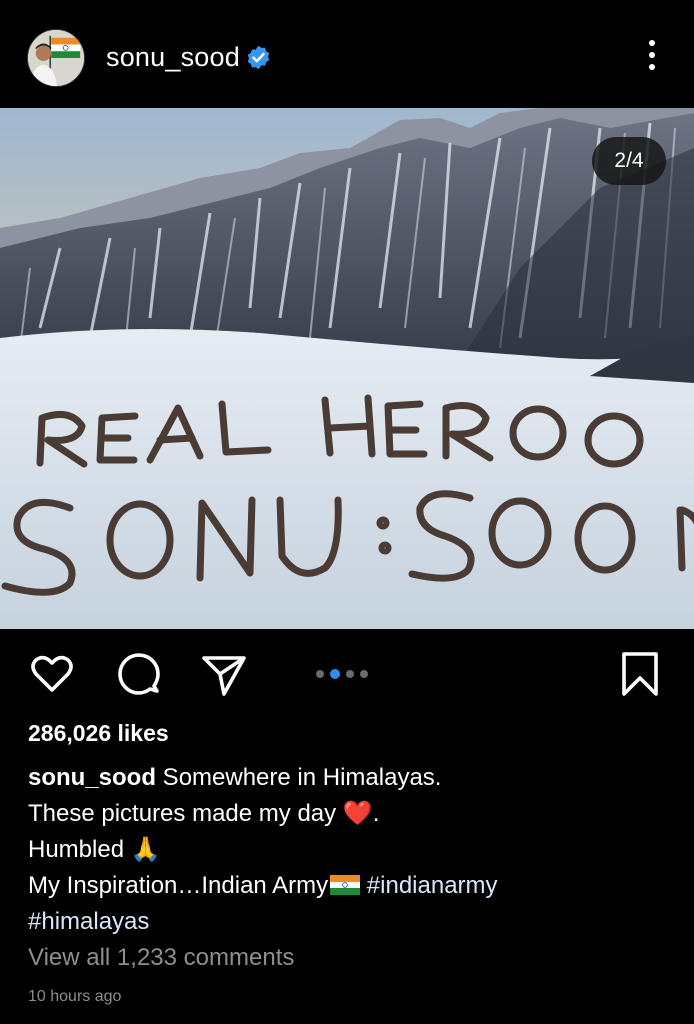  Describe the element at coordinates (173, 57) in the screenshot. I see `username: sonu_sood` at that location.